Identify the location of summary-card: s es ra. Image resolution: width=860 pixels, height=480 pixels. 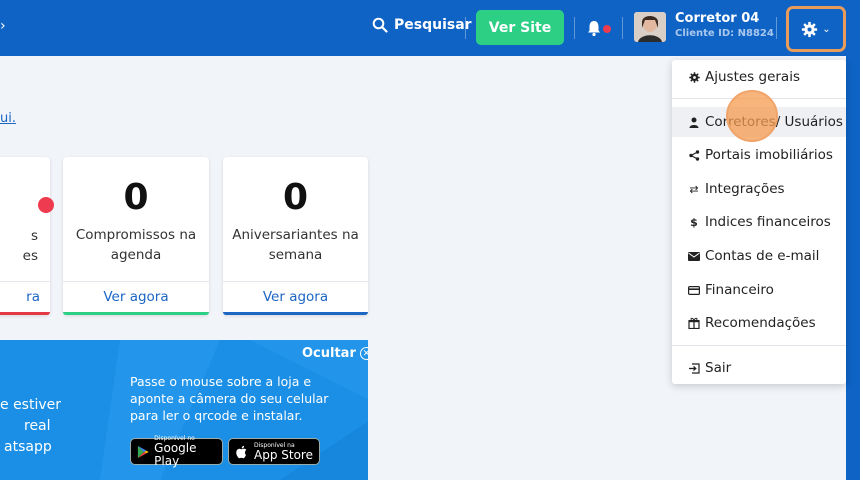
(27, 236).